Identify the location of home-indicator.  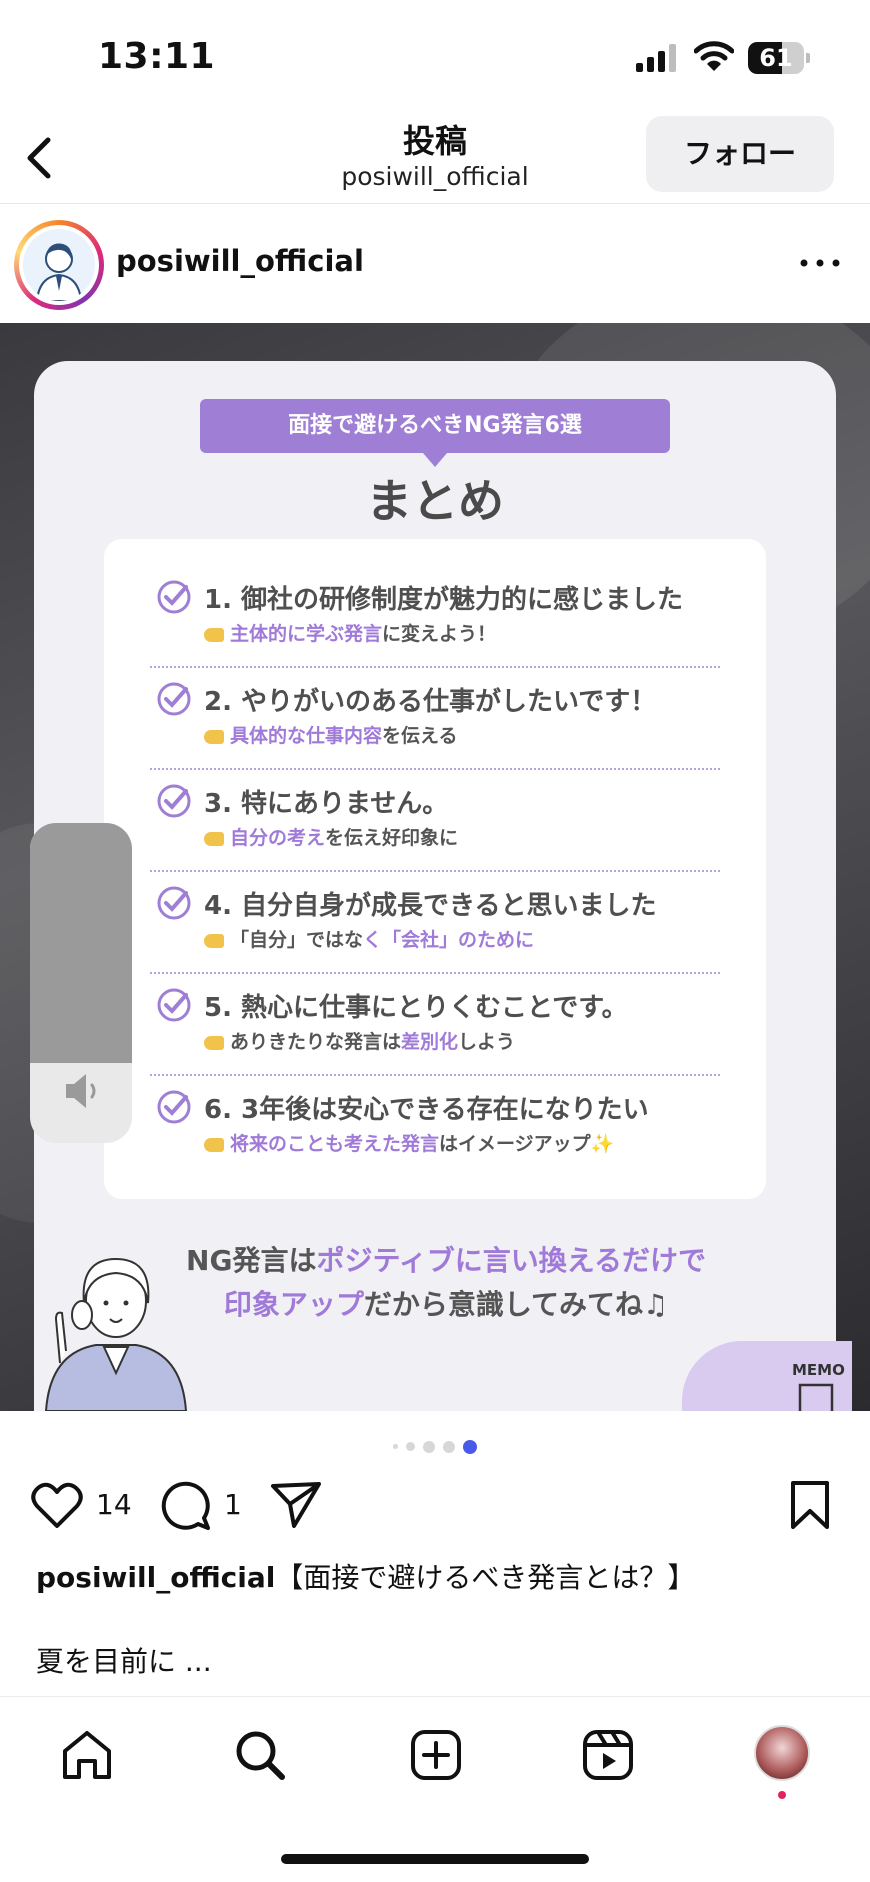
(435, 1859).